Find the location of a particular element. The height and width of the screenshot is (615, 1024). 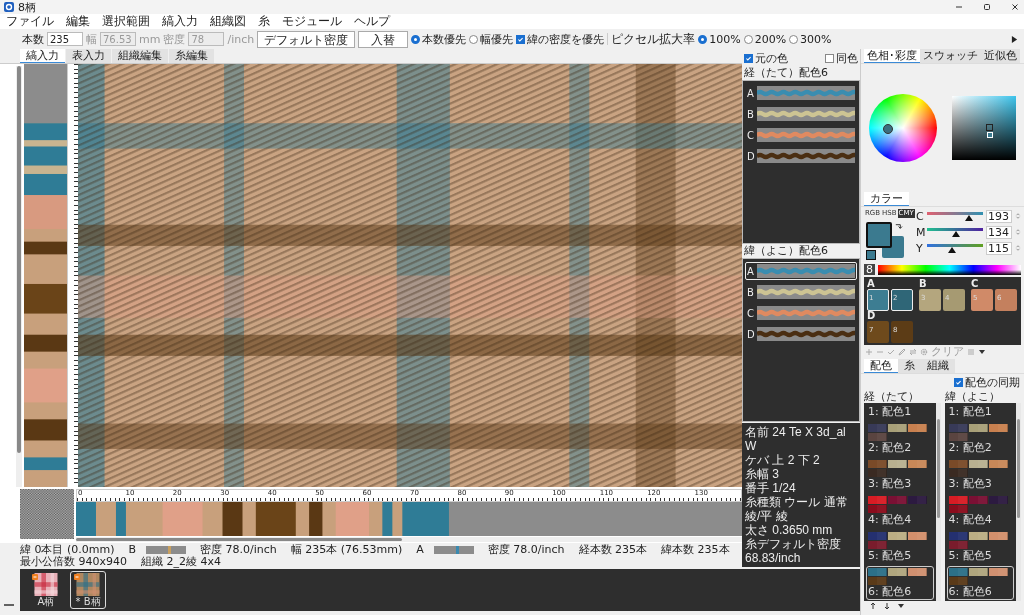

tab: 色相･彩度 is located at coordinates (892, 56).